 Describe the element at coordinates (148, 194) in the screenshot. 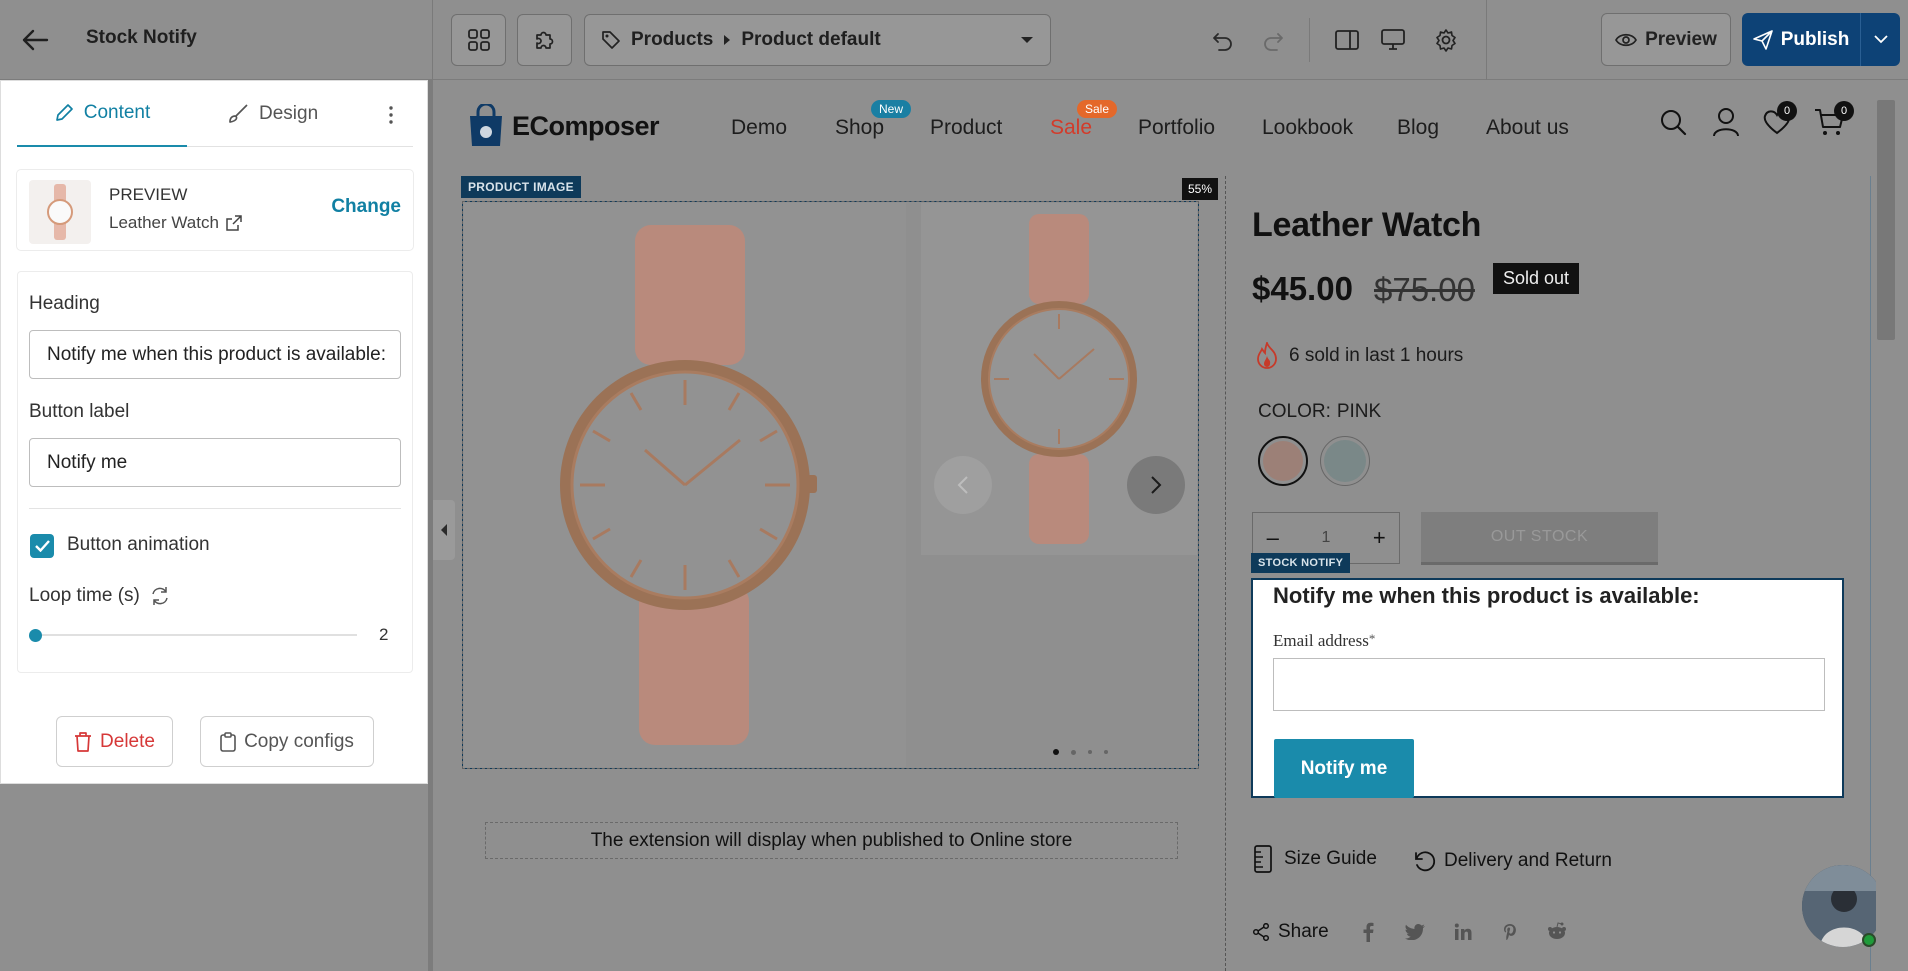

I see `preview-heading: PREVIEW` at that location.